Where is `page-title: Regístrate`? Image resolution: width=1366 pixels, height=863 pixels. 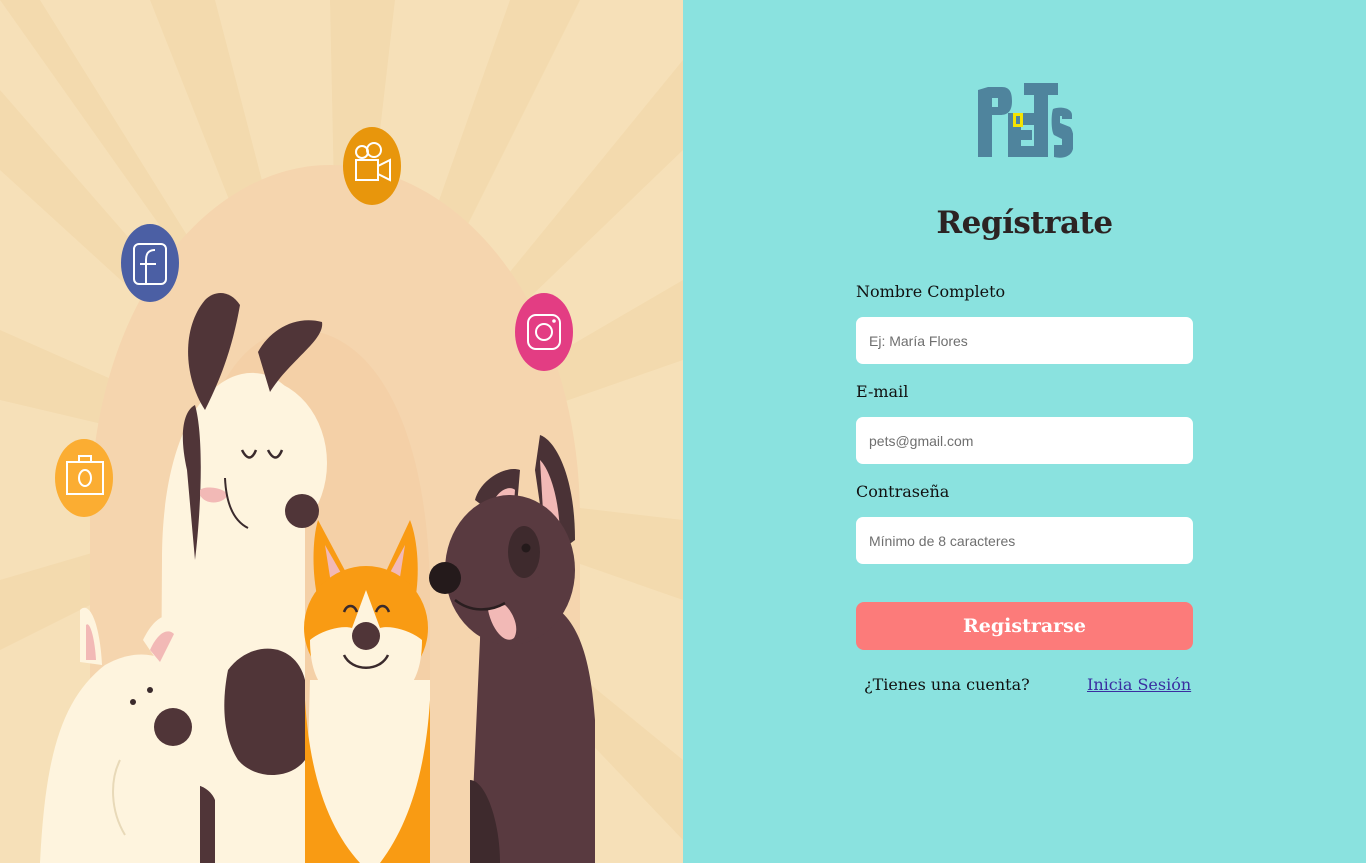 page-title: Regístrate is located at coordinates (1024, 223).